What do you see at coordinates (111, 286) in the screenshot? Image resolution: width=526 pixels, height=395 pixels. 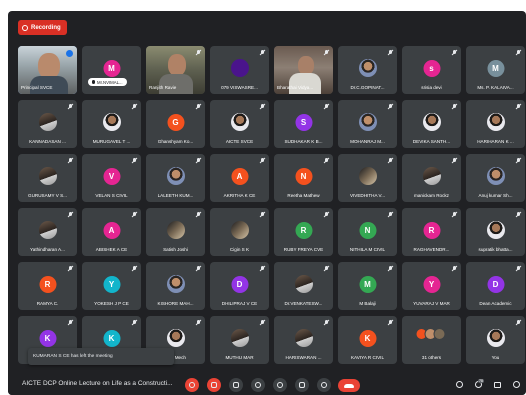 I see `participant-tile: Y YOKESH J P CE` at bounding box center [111, 286].